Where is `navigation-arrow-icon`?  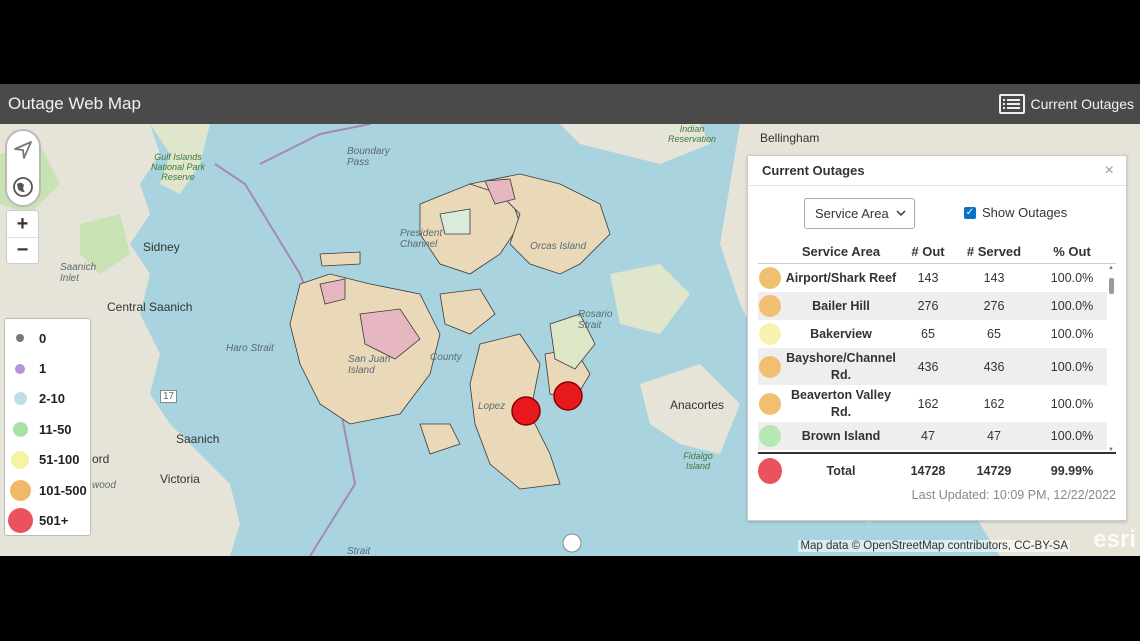 navigation-arrow-icon is located at coordinates (23, 149).